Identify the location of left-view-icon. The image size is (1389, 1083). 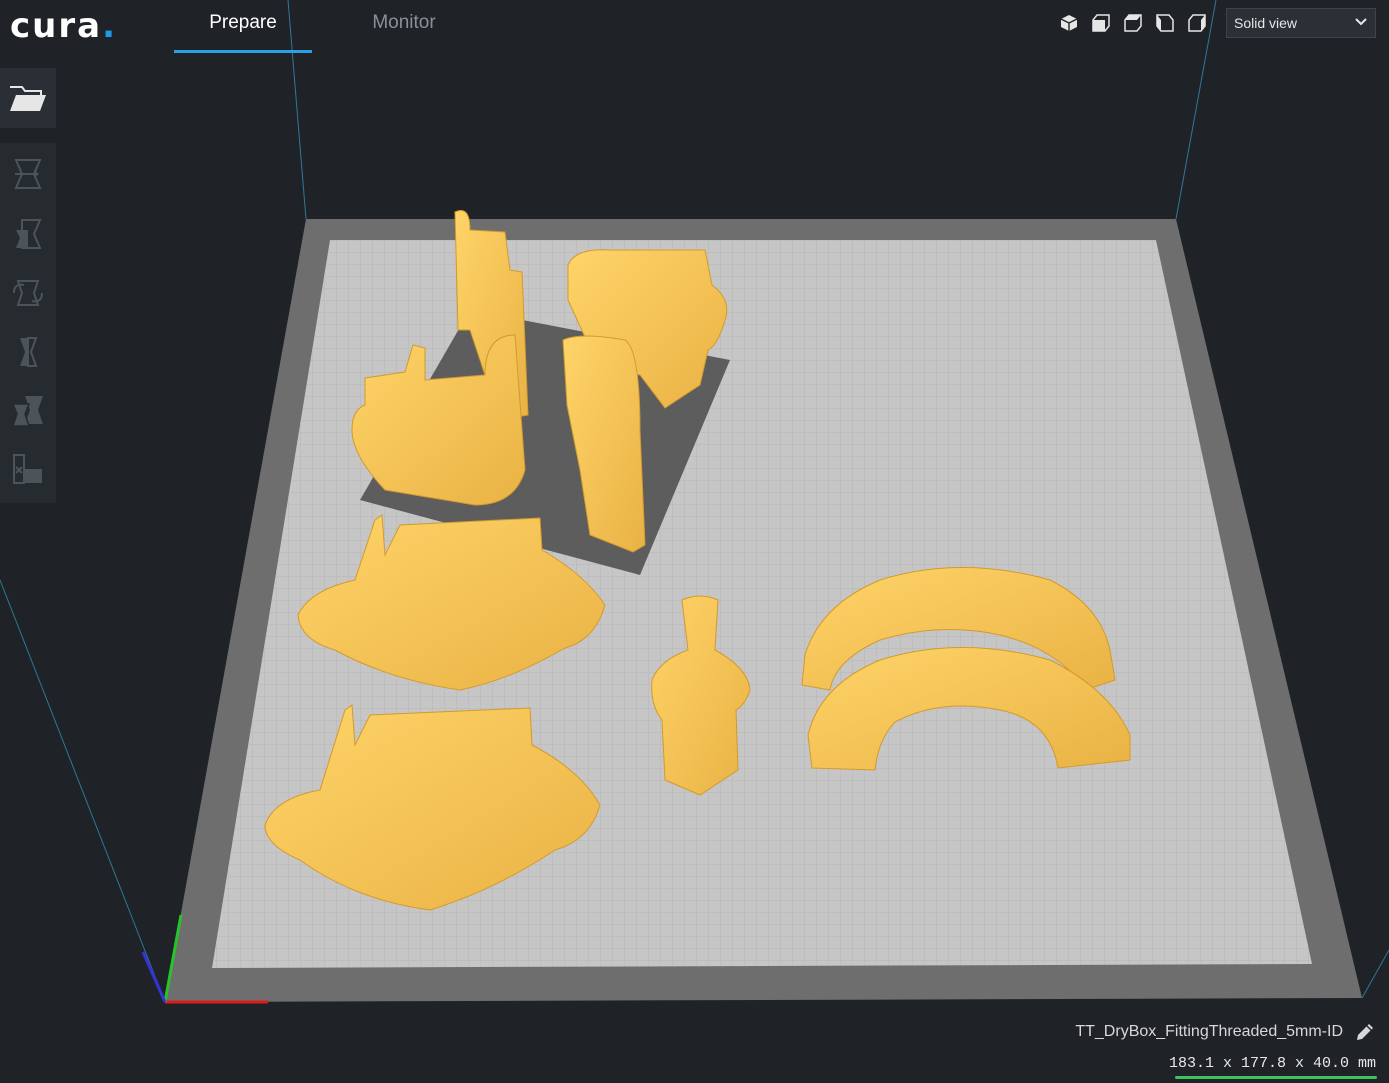
(1165, 23).